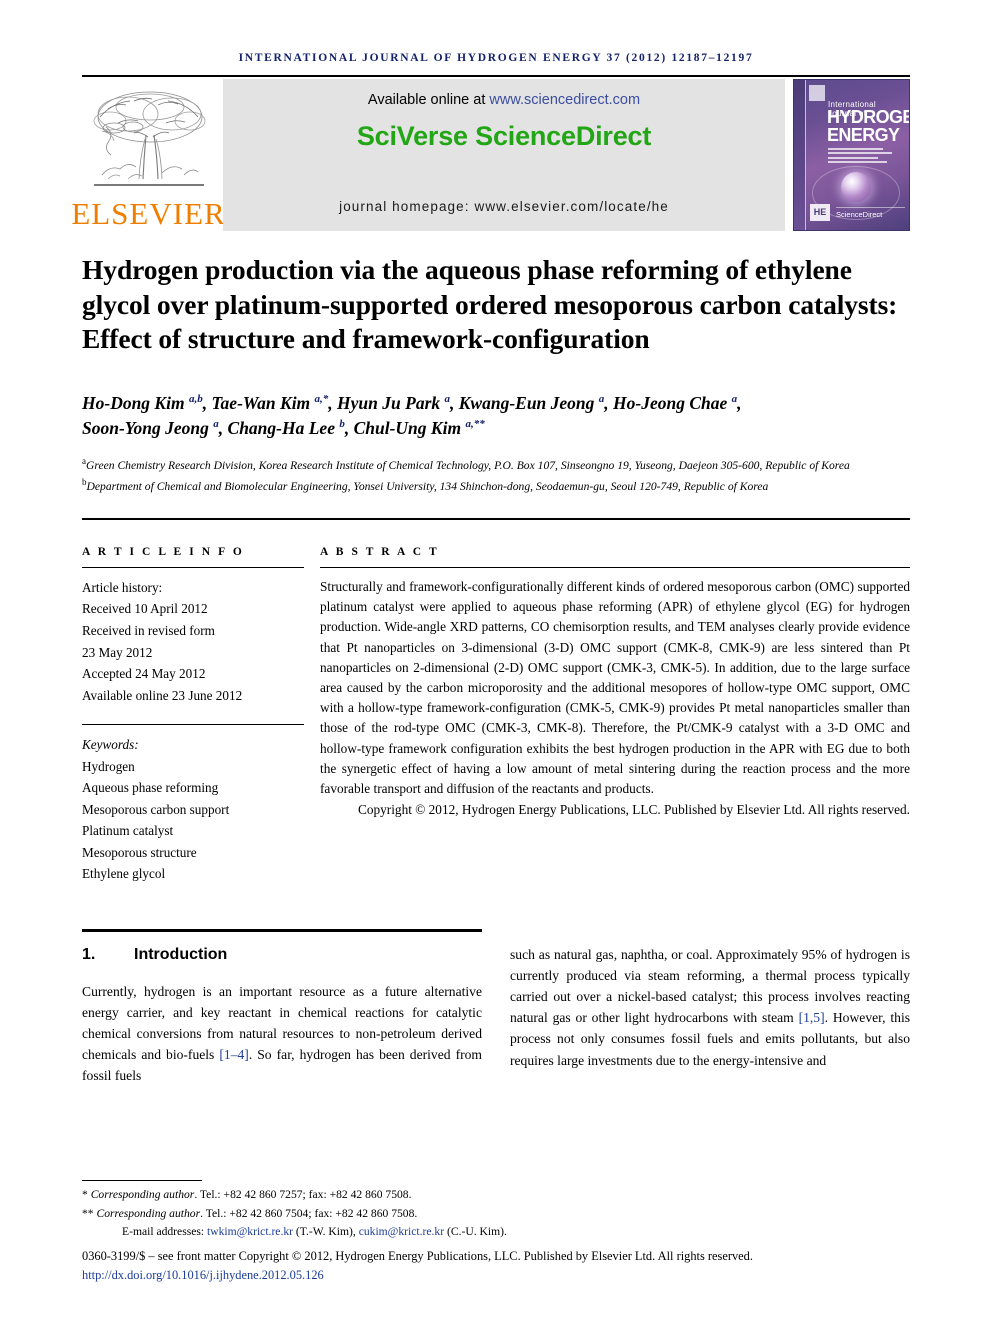 The width and height of the screenshot is (992, 1323). Describe the element at coordinates (124, 874) in the screenshot. I see `keyword-item: Ethylene glycol` at that location.